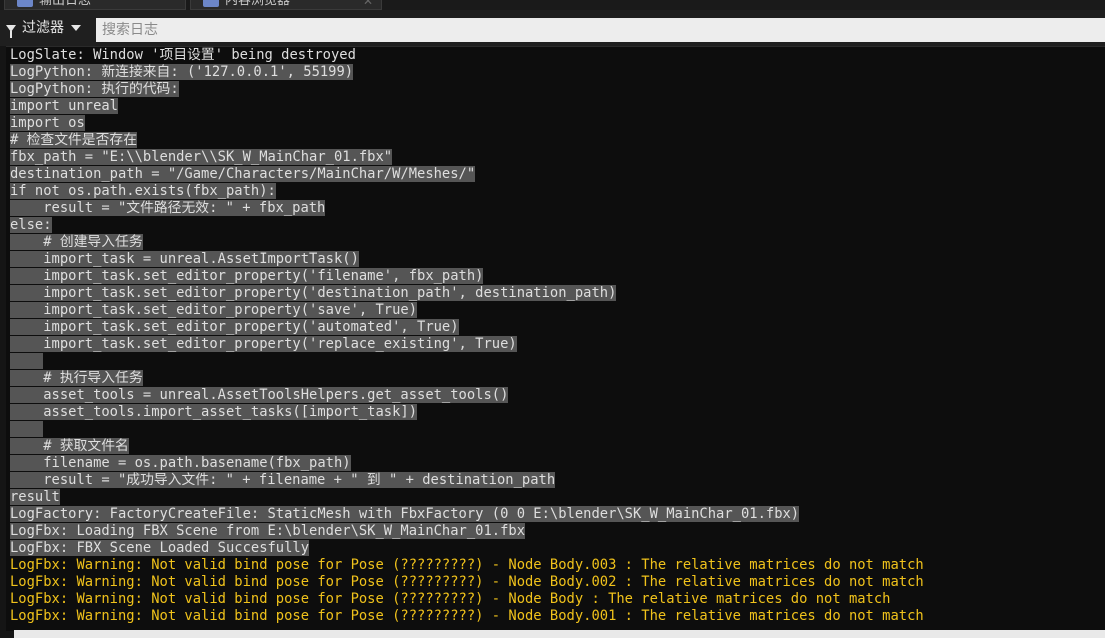  Describe the element at coordinates (555, 259) in the screenshot. I see `log-line: import_task = unreal.AssetImportTask()` at that location.